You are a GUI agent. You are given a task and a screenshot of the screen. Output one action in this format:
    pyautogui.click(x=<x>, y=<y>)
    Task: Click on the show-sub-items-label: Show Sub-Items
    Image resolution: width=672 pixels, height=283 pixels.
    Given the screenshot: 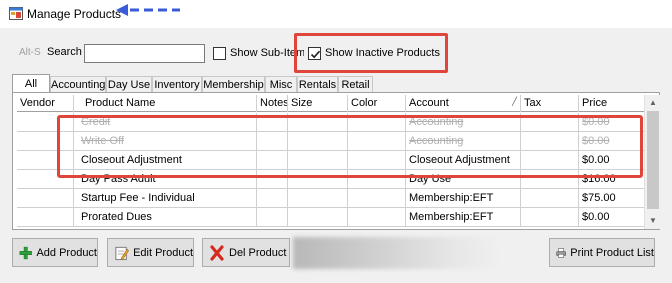 What is the action you would take?
    pyautogui.click(x=267, y=53)
    